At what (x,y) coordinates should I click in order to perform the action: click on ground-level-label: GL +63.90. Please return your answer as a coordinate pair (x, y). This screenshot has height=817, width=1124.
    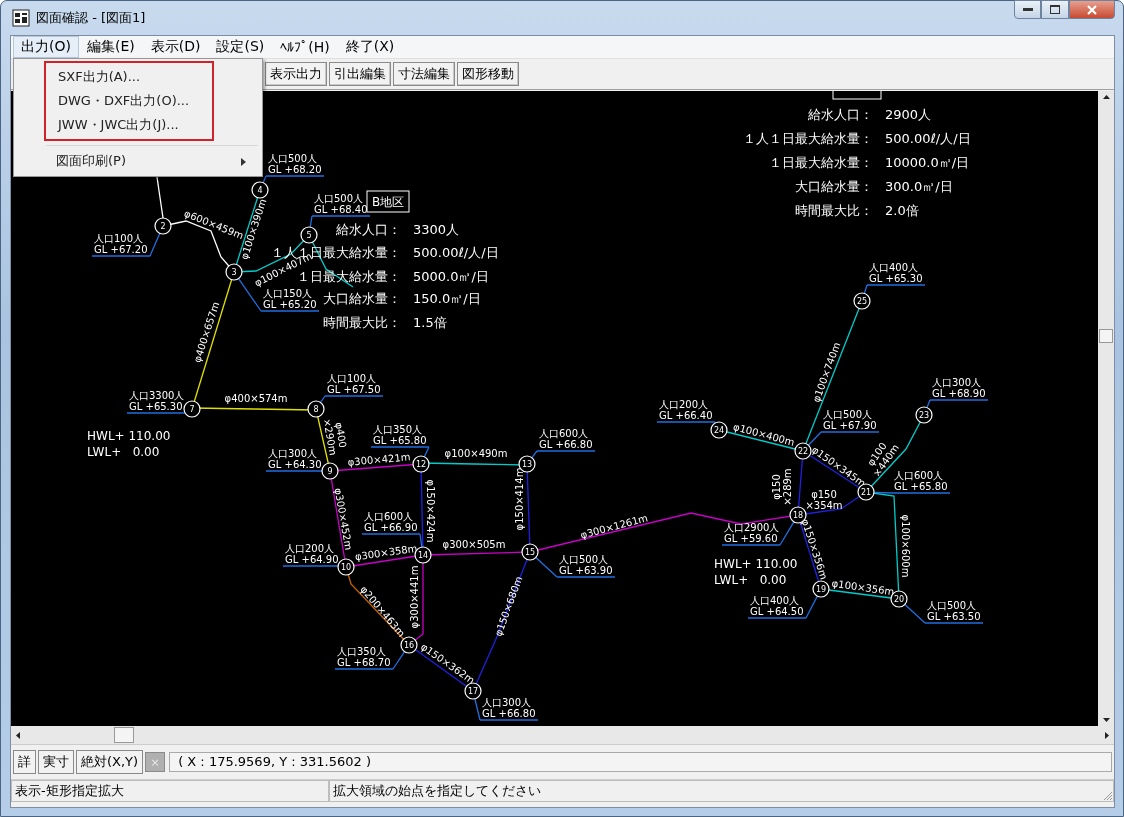
    Looking at the image, I should click on (586, 570).